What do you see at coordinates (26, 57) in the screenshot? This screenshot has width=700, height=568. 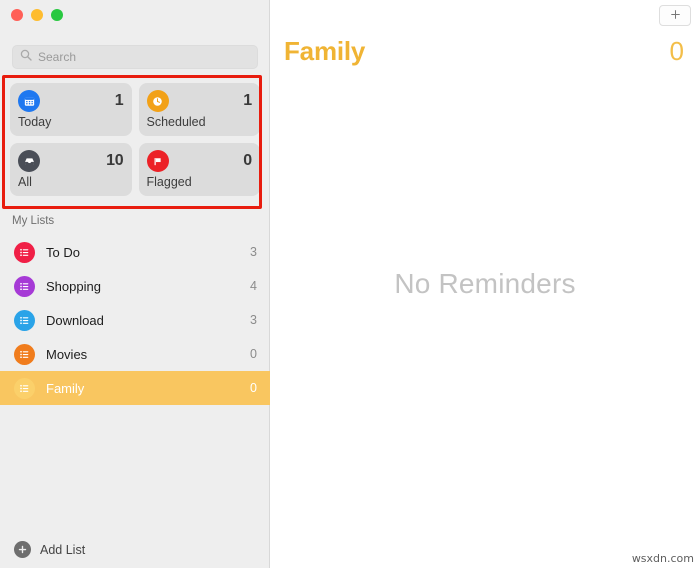 I see `search-icon` at bounding box center [26, 57].